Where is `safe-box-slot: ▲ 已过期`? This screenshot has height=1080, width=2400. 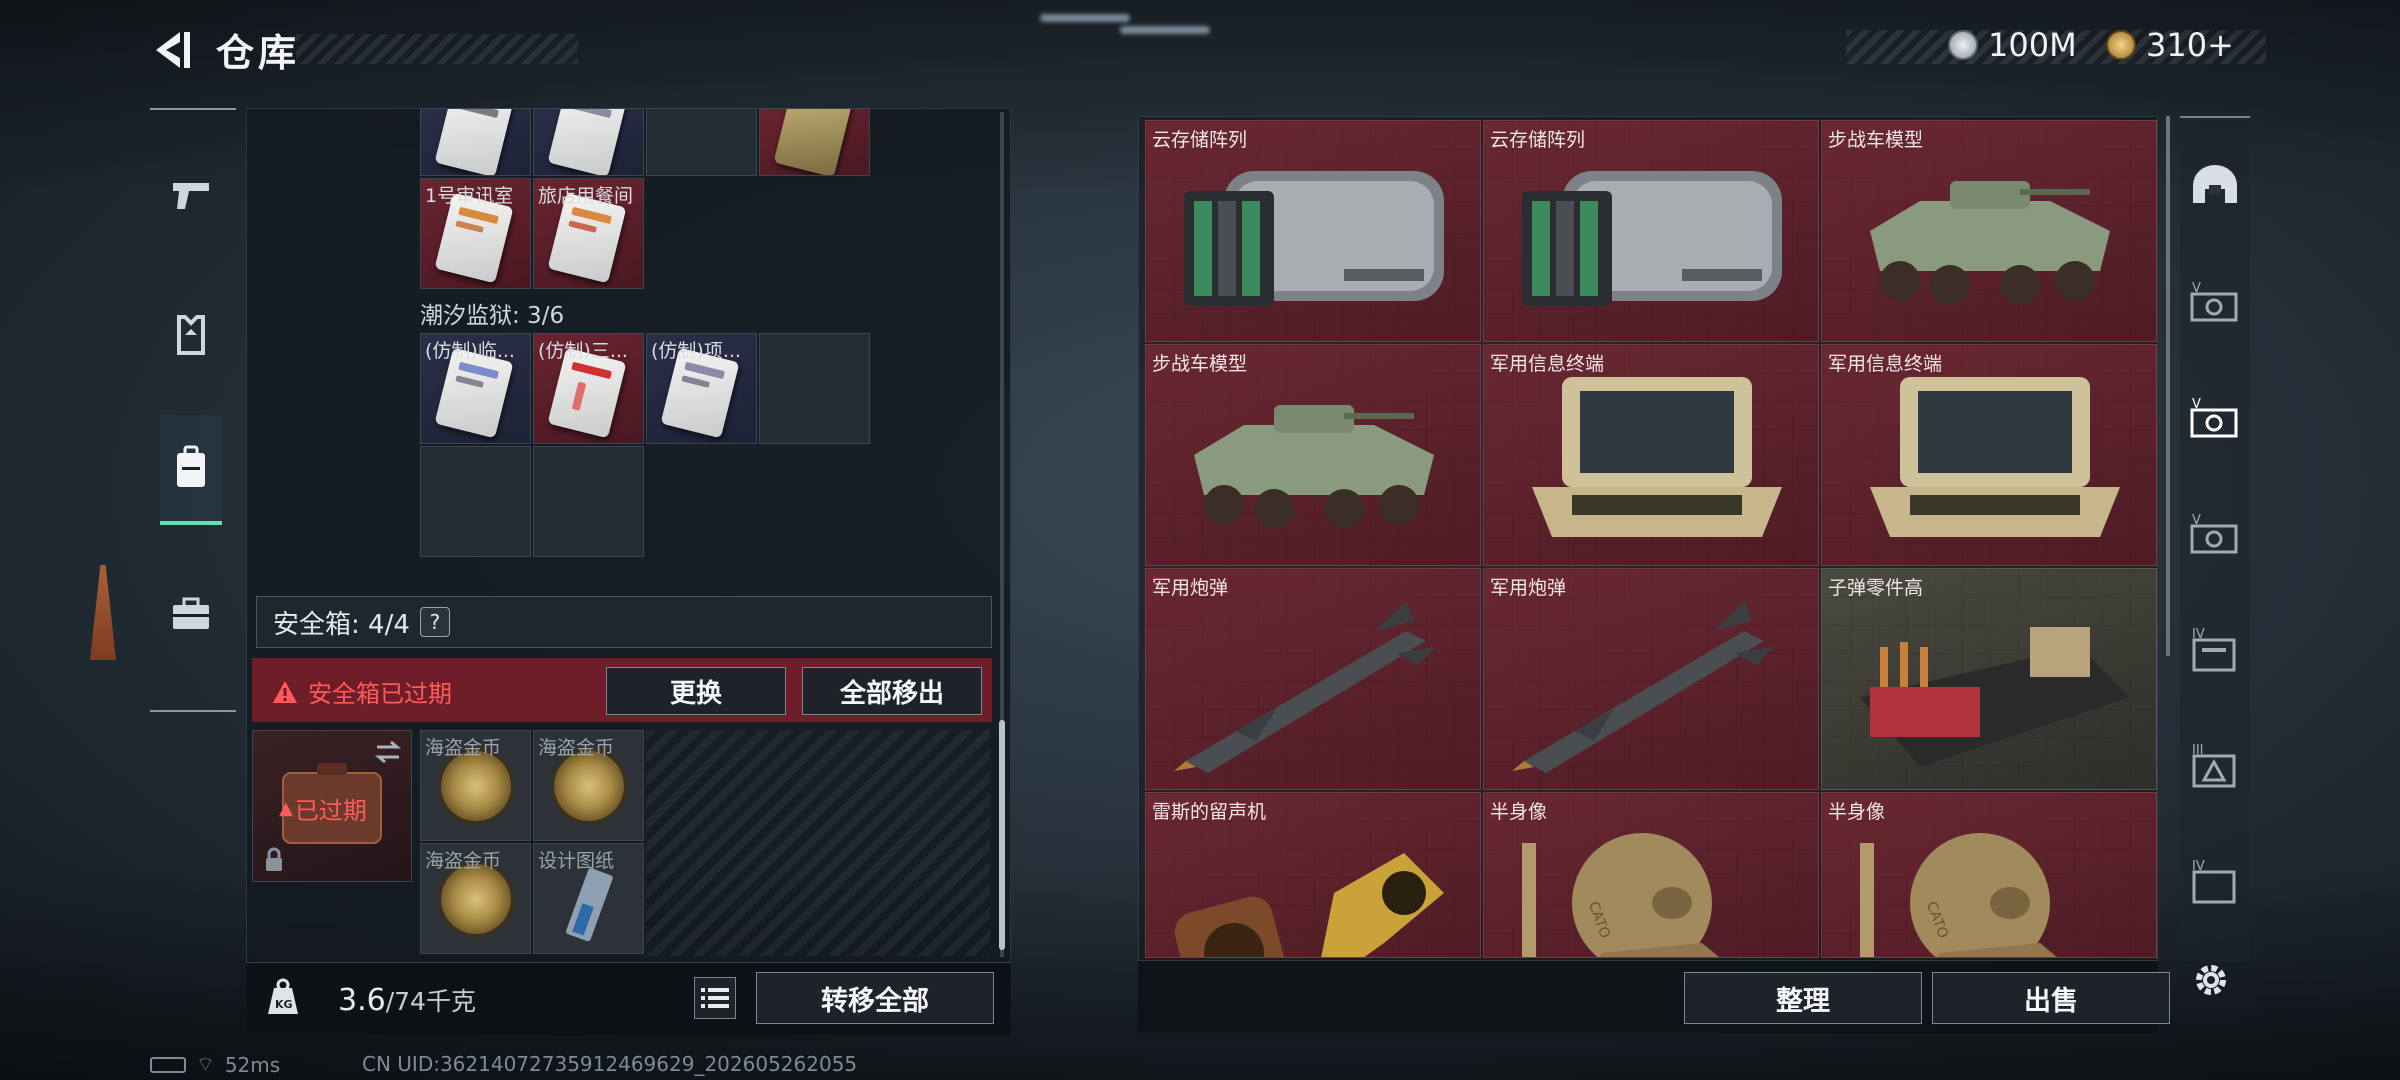
safe-box-slot: ▲ 已过期 is located at coordinates (332, 806).